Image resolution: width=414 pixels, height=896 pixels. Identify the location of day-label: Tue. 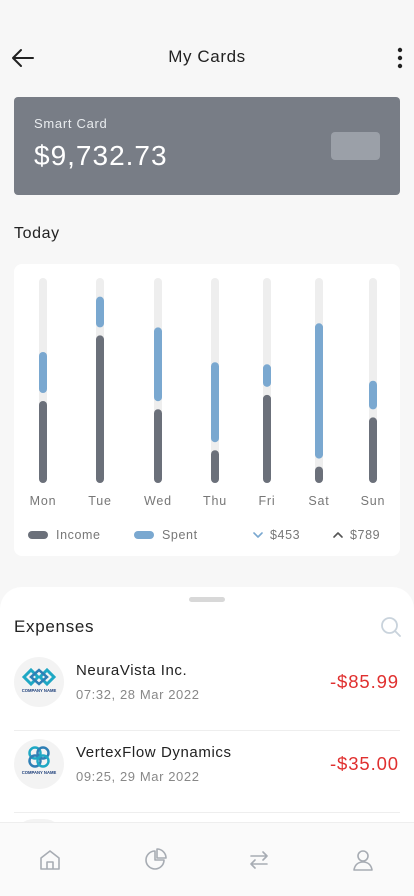
(99, 501).